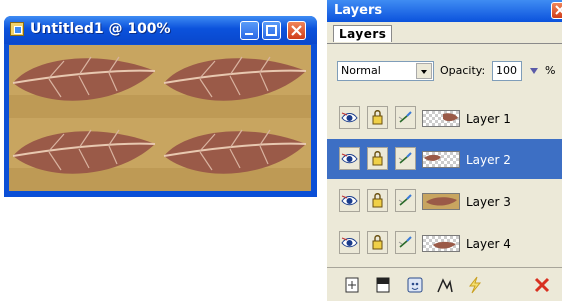 This screenshot has height=301, width=562. I want to click on new-fill-layer-icon, so click(383, 285).